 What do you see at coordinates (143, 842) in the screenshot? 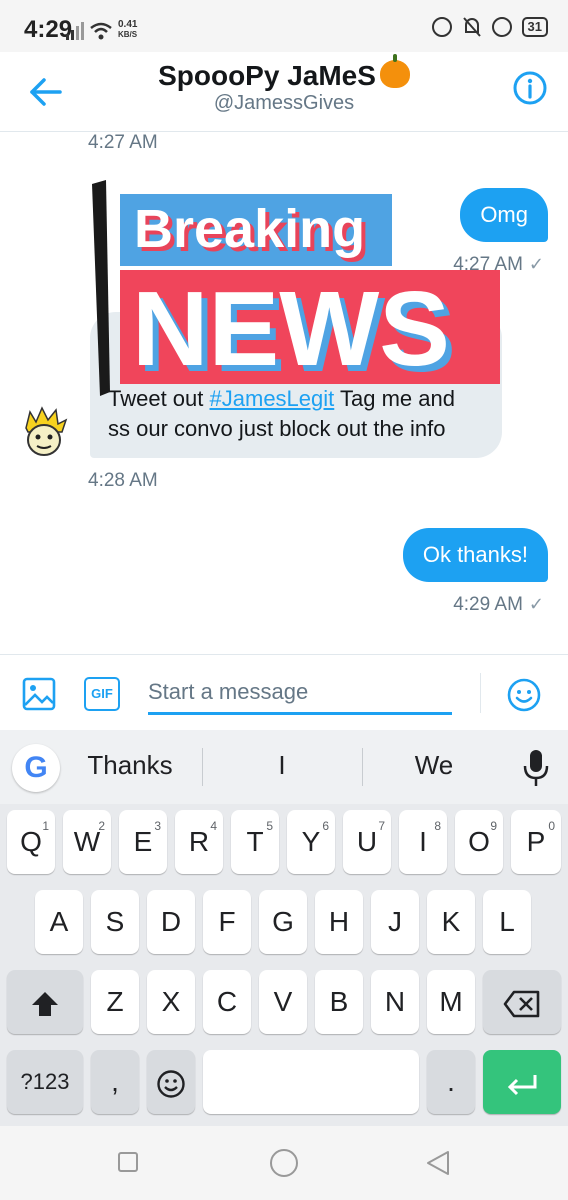
I see `key-e: 3E` at bounding box center [143, 842].